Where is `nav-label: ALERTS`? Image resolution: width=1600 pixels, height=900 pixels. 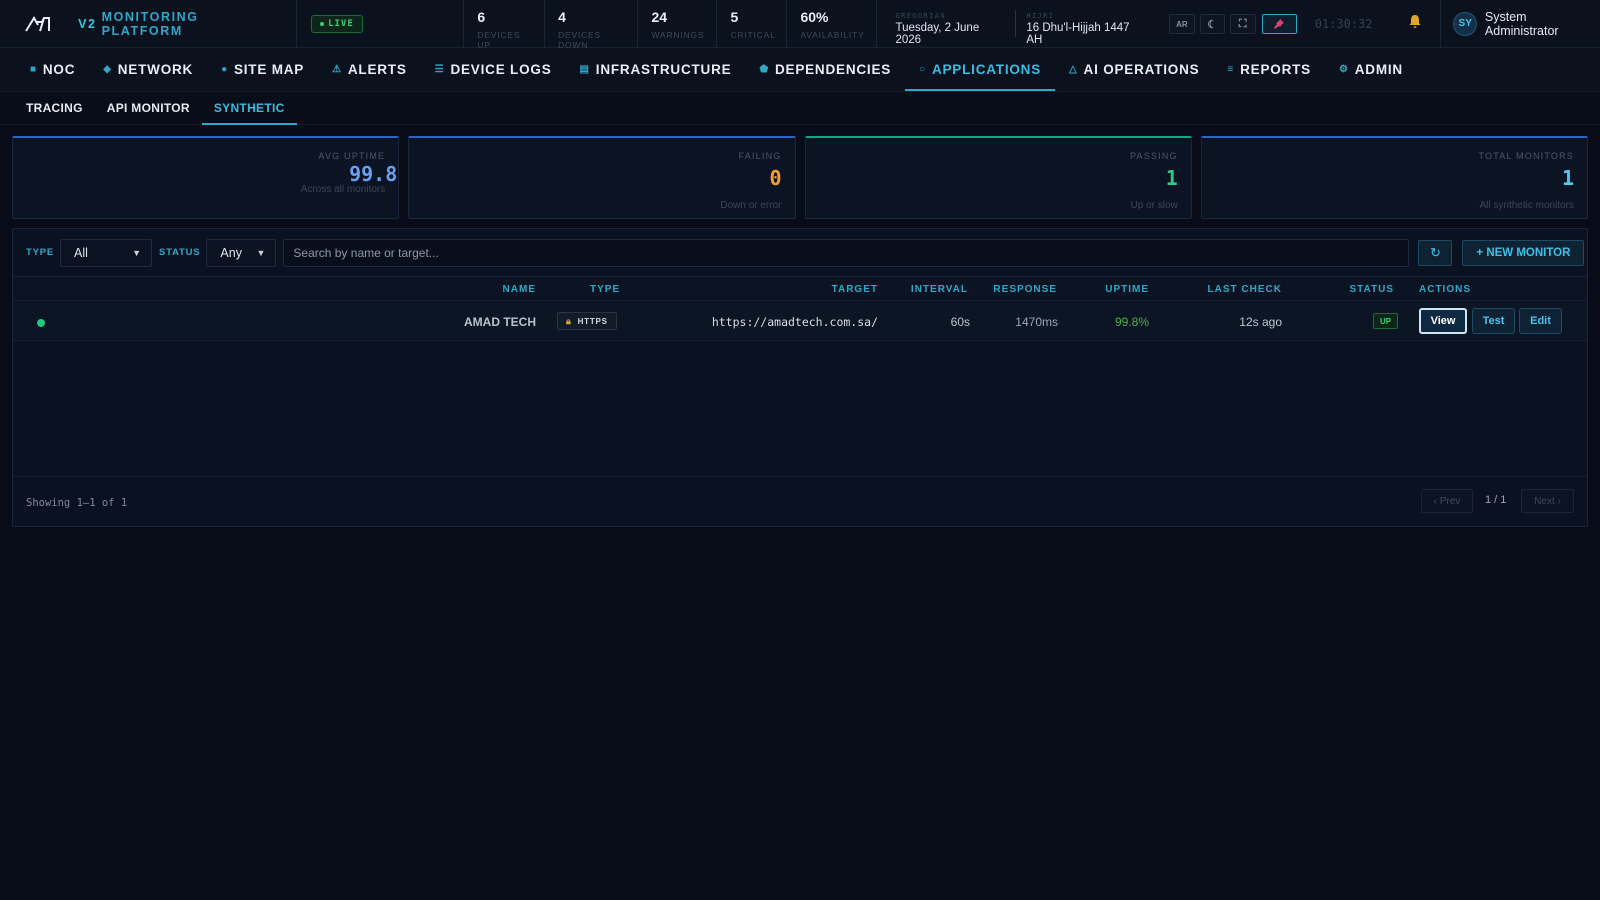 nav-label: ALERTS is located at coordinates (377, 69).